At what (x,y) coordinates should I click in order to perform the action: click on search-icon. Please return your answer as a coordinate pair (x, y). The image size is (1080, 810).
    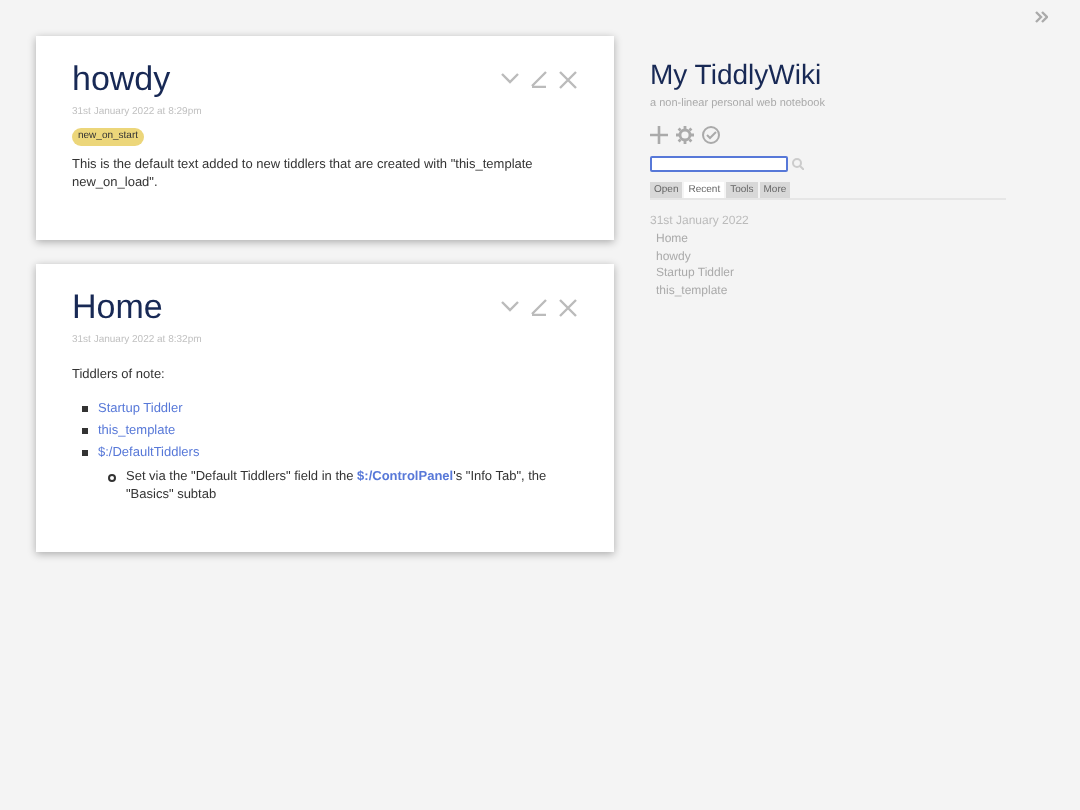
    Looking at the image, I should click on (798, 164).